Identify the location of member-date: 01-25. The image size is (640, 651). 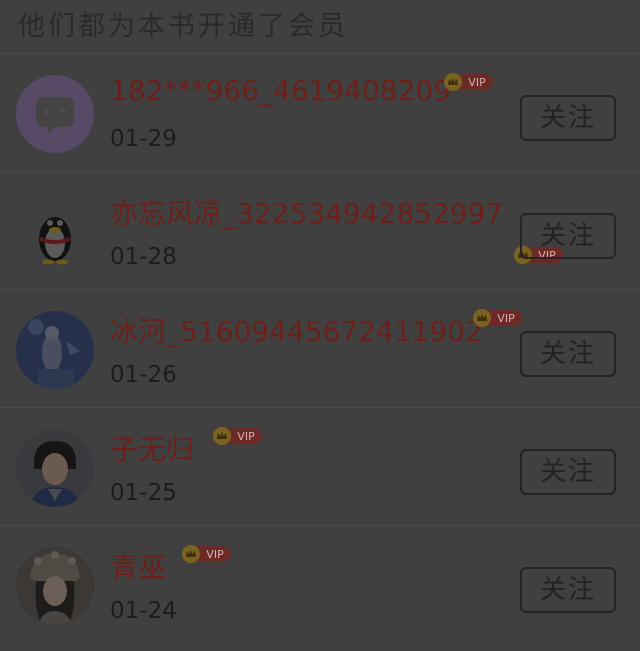
(143, 493).